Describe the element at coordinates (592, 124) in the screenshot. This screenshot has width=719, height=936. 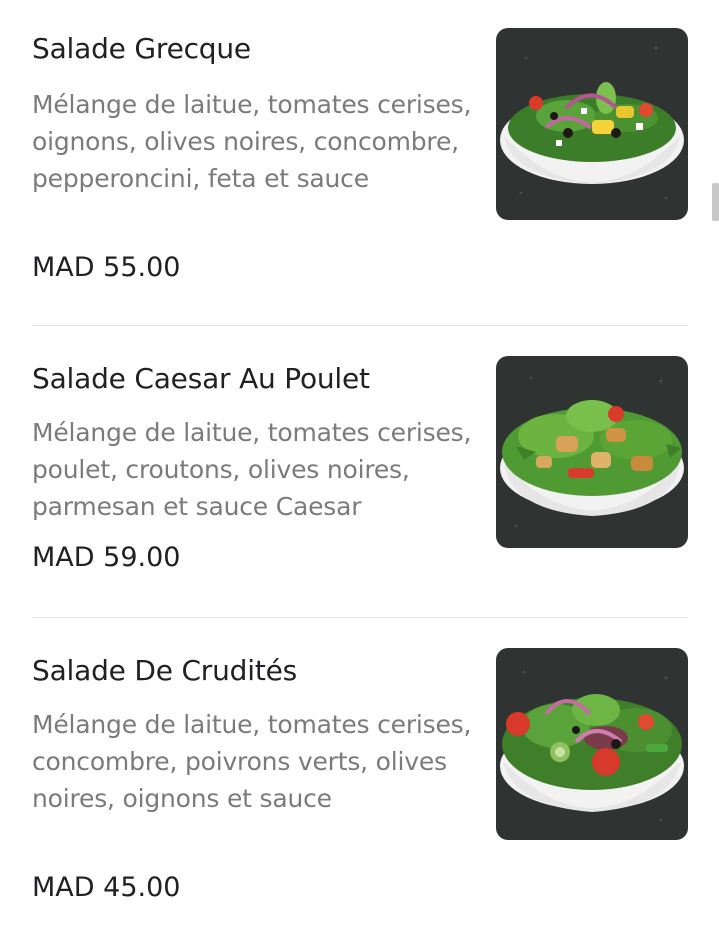
I see `greek-salad-photo` at that location.